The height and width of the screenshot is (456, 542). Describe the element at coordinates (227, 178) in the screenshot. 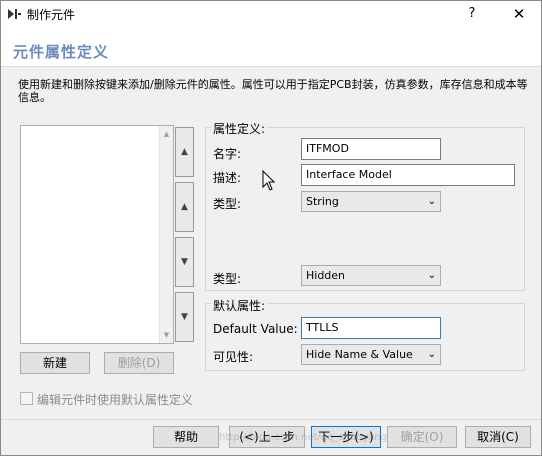

I see `description-label: 描述:` at that location.